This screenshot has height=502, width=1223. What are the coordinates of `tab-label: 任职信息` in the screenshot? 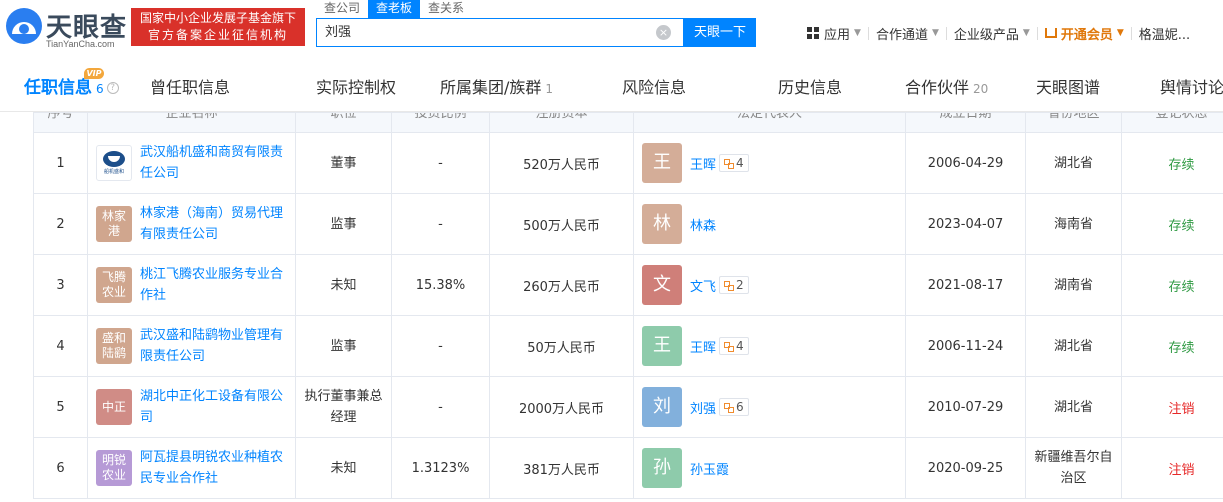 It's located at (58, 88).